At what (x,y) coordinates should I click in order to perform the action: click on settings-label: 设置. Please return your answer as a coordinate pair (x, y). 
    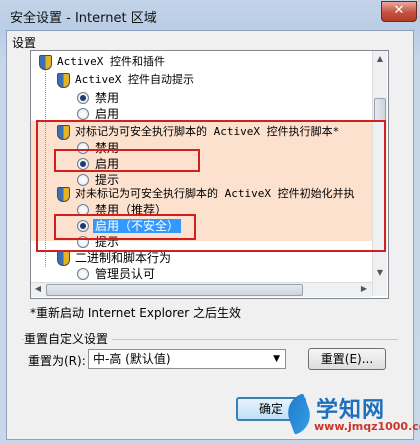
    Looking at the image, I should click on (24, 43).